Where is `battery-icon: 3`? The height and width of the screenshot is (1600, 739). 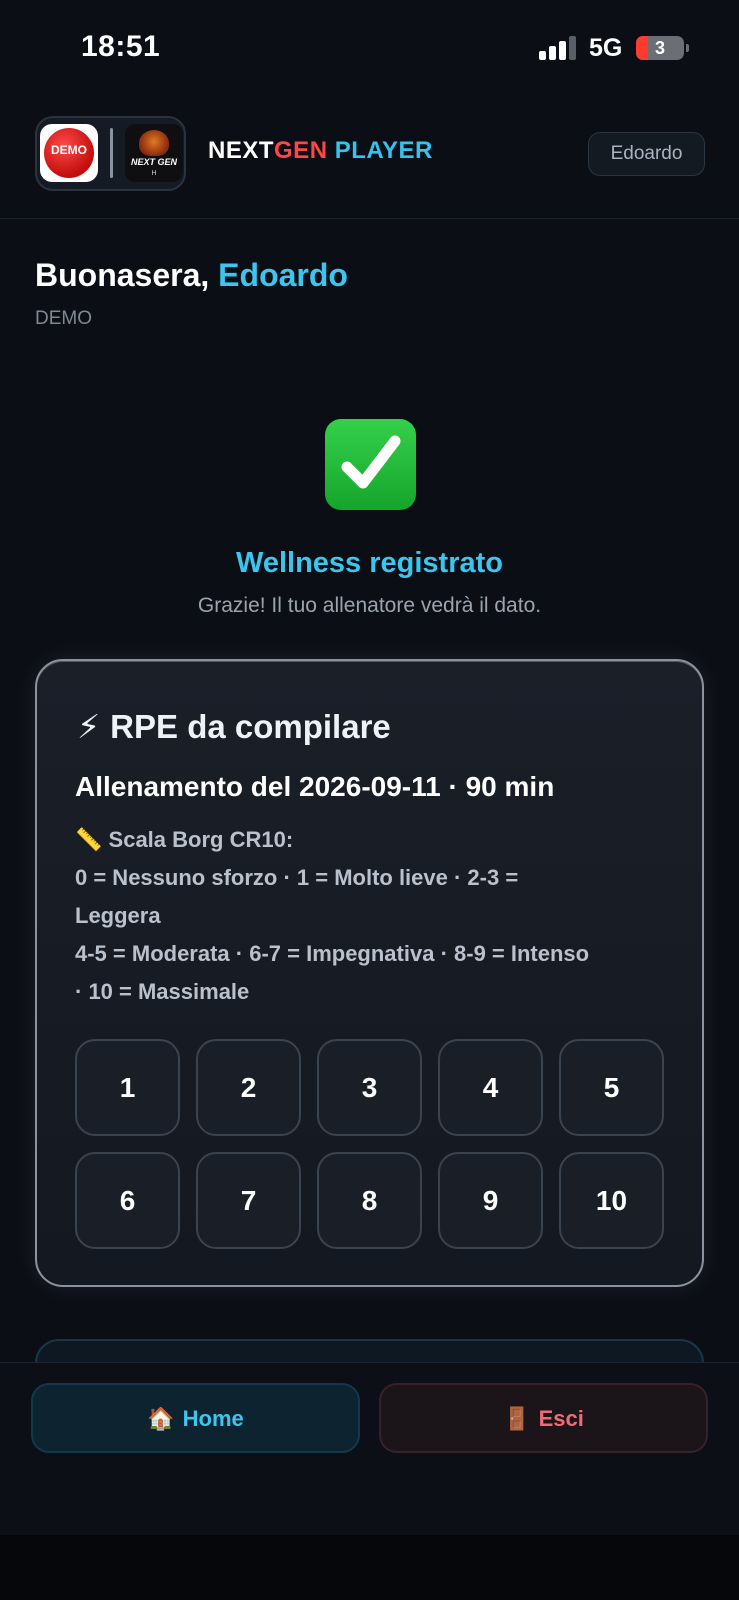
battery-icon: 3 is located at coordinates (660, 48).